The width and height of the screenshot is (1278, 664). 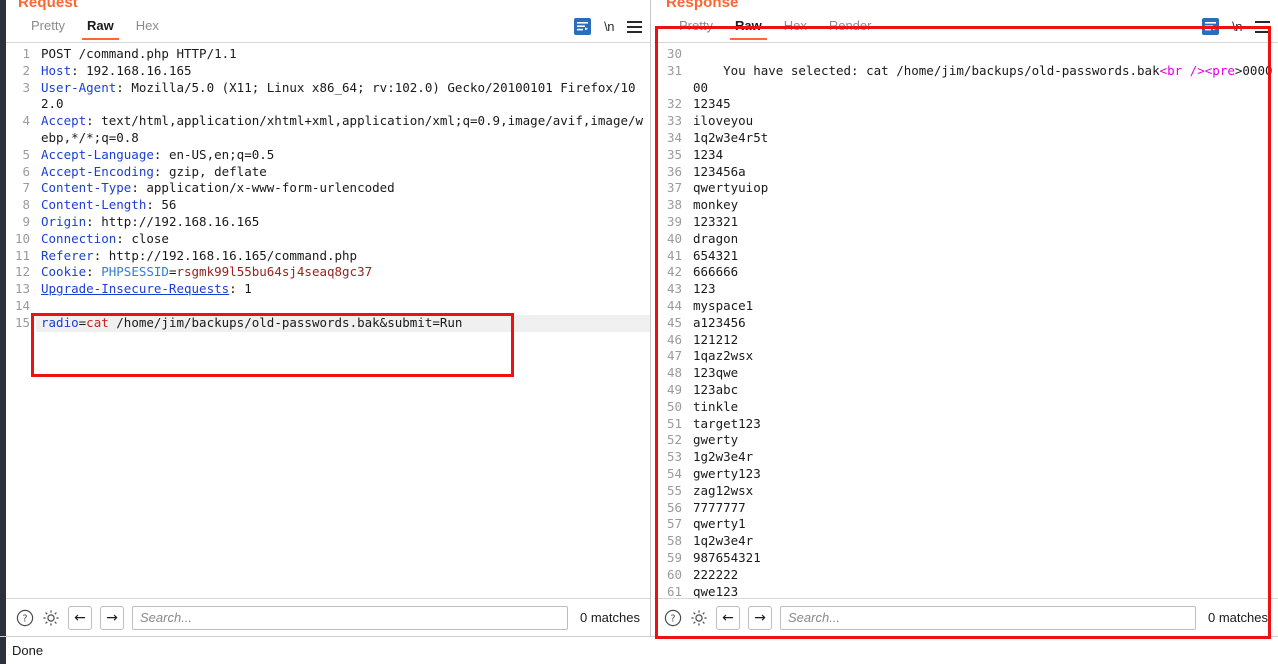 I want to click on code-line-text: Origin: http://192.168.16.165, so click(x=343, y=222).